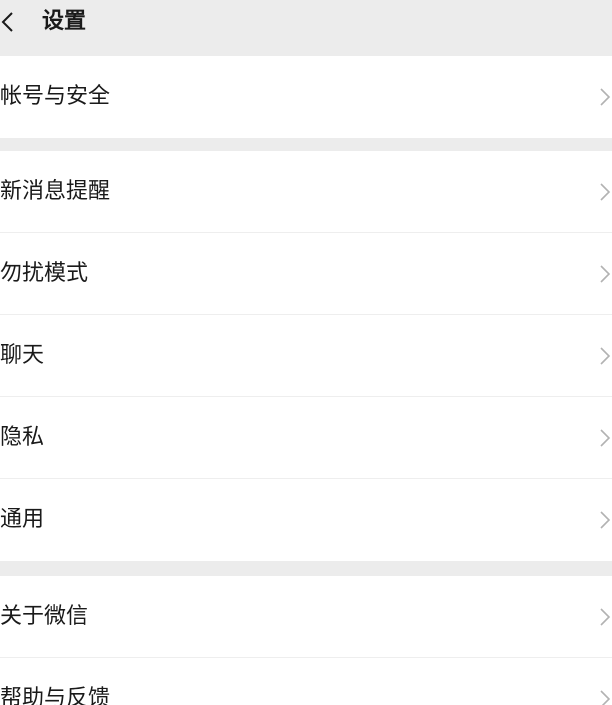 The image size is (612, 705). I want to click on settings-item-chat: 聊天, so click(306, 356).